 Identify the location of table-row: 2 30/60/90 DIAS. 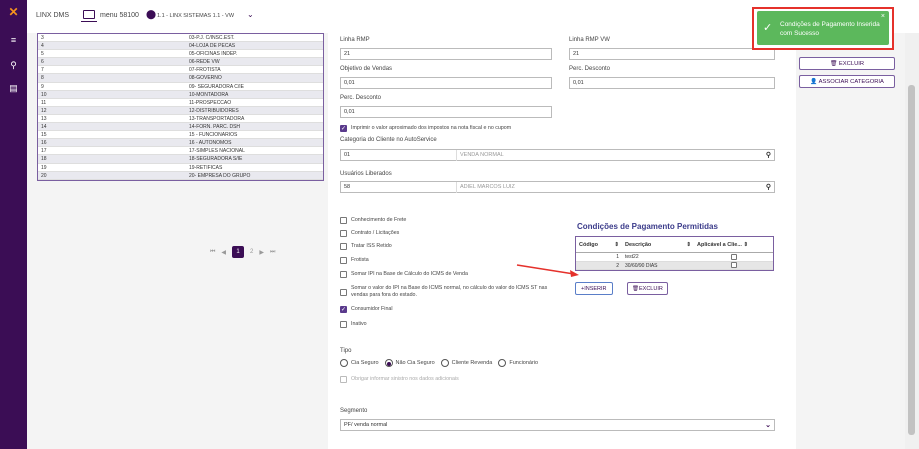
(674, 265).